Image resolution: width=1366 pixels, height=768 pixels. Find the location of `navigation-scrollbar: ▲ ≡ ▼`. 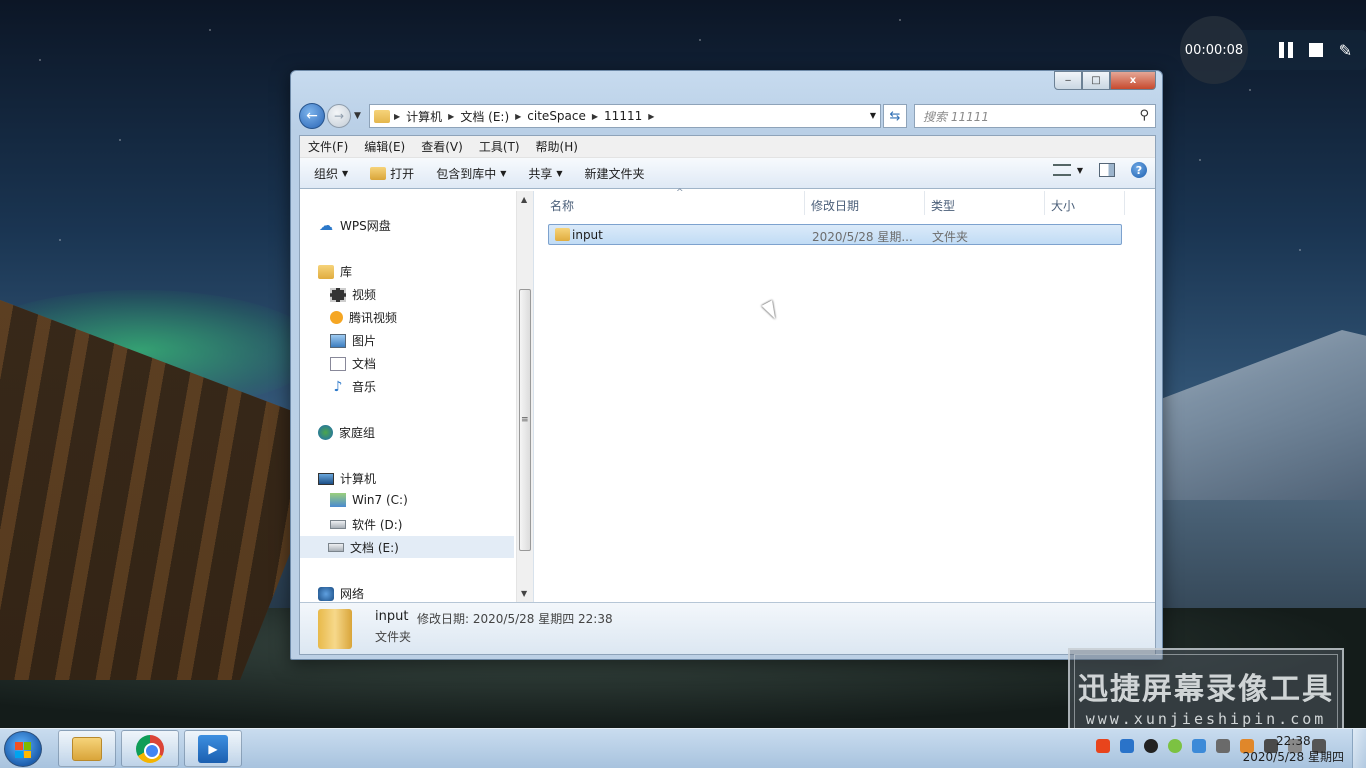

navigation-scrollbar: ▲ ≡ ▼ is located at coordinates (524, 396).